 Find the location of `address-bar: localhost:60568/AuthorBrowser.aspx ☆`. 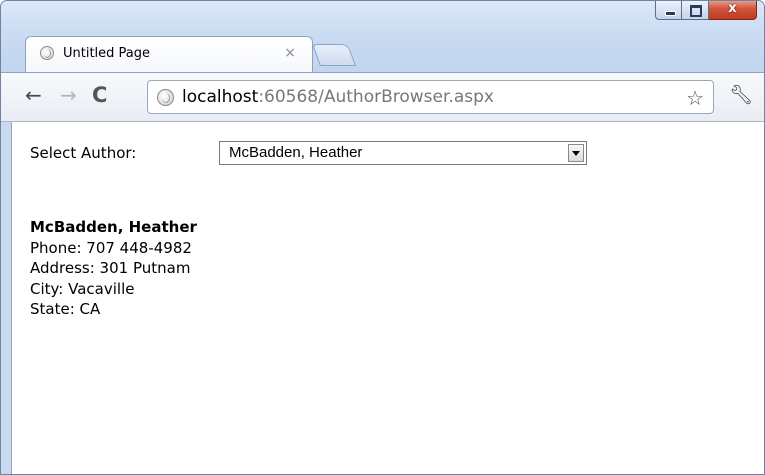

address-bar: localhost:60568/AuthorBrowser.aspx ☆ is located at coordinates (430, 97).